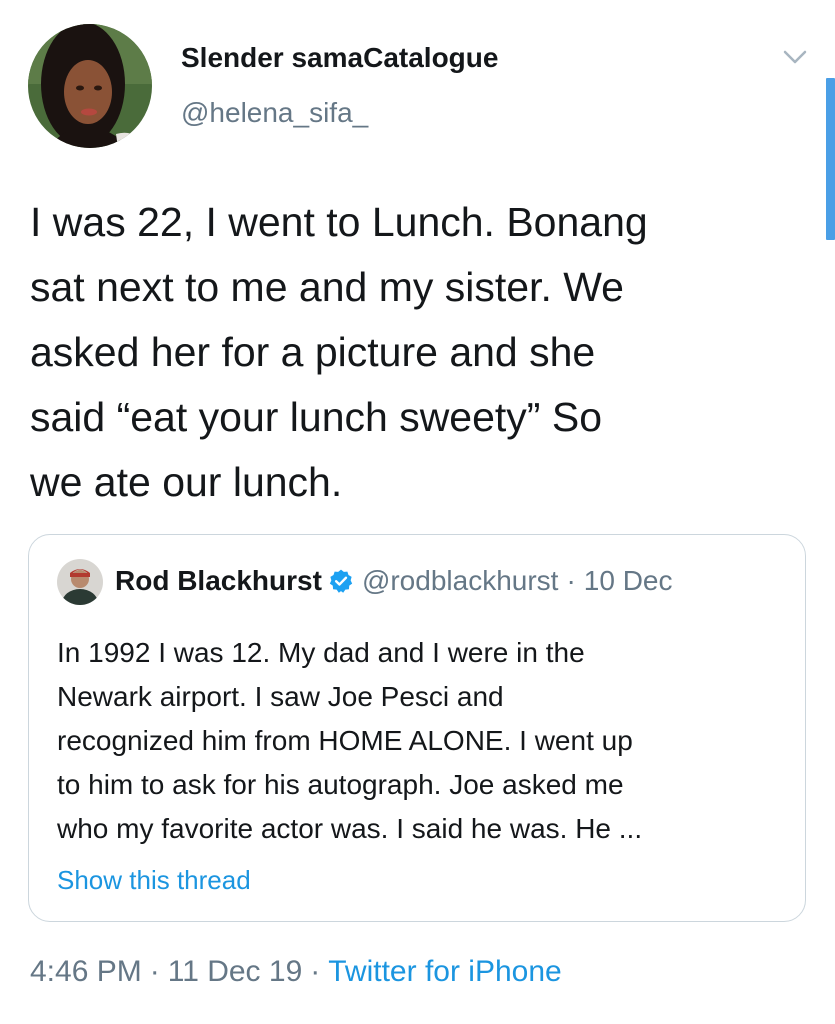  Describe the element at coordinates (235, 971) in the screenshot. I see `tweet-date: 11 Dec 19` at that location.